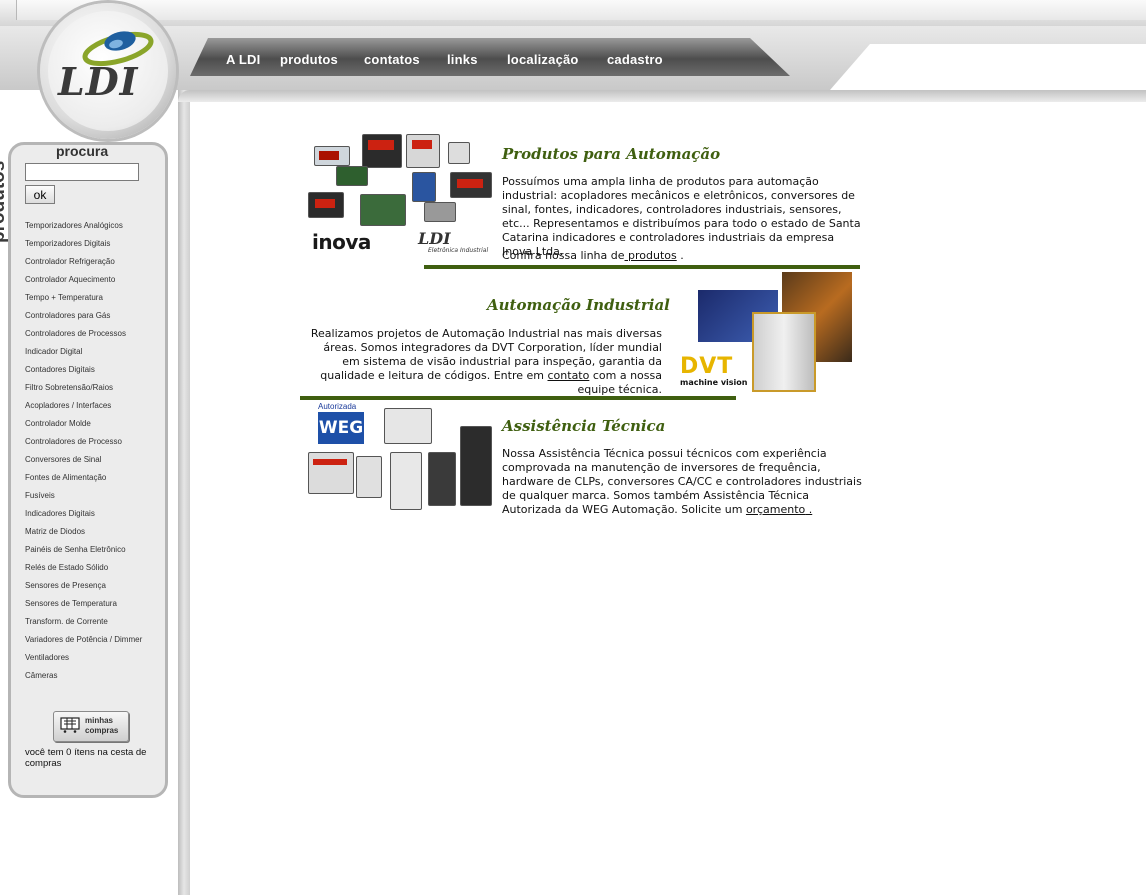 The image size is (1146, 895). I want to click on dvt-logo-sub: machine vision, so click(714, 382).